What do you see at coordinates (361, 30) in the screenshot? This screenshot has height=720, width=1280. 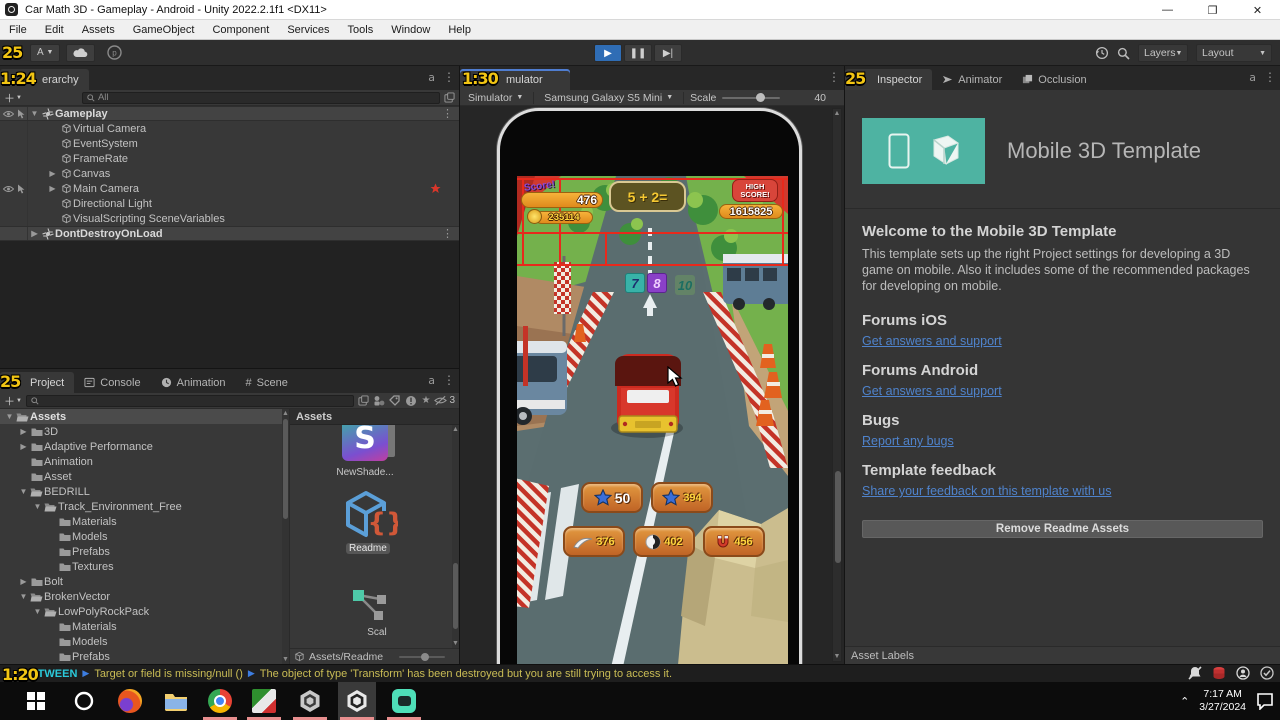 I see `menu-tools: Tools` at bounding box center [361, 30].